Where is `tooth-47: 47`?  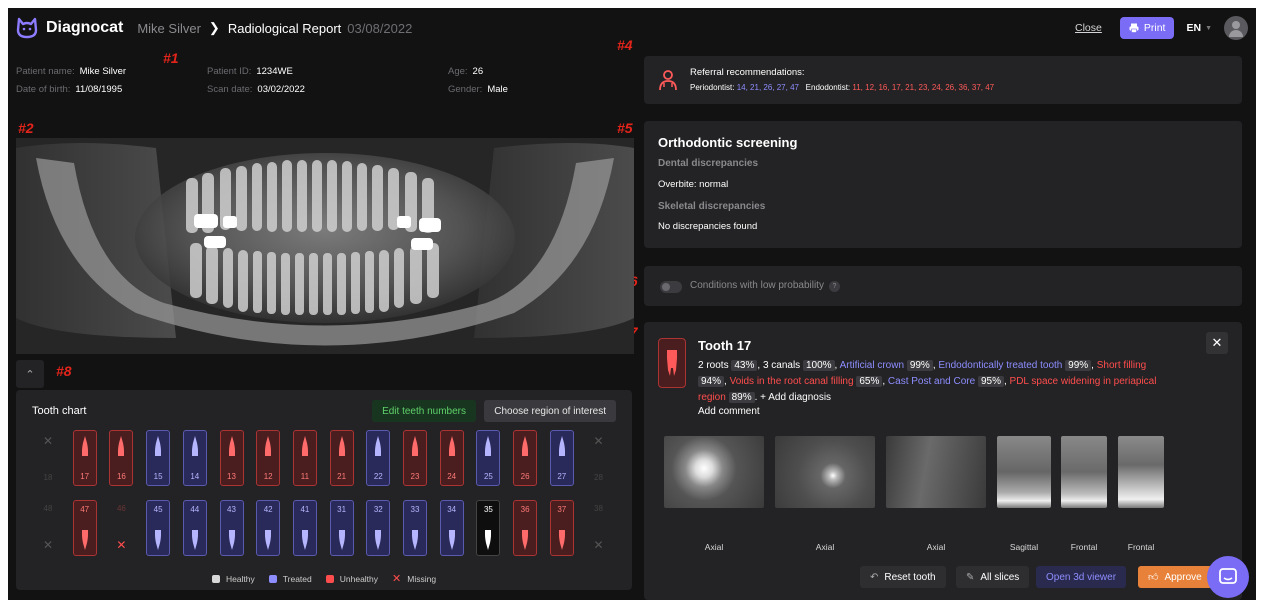 tooth-47: 47 is located at coordinates (84, 528).